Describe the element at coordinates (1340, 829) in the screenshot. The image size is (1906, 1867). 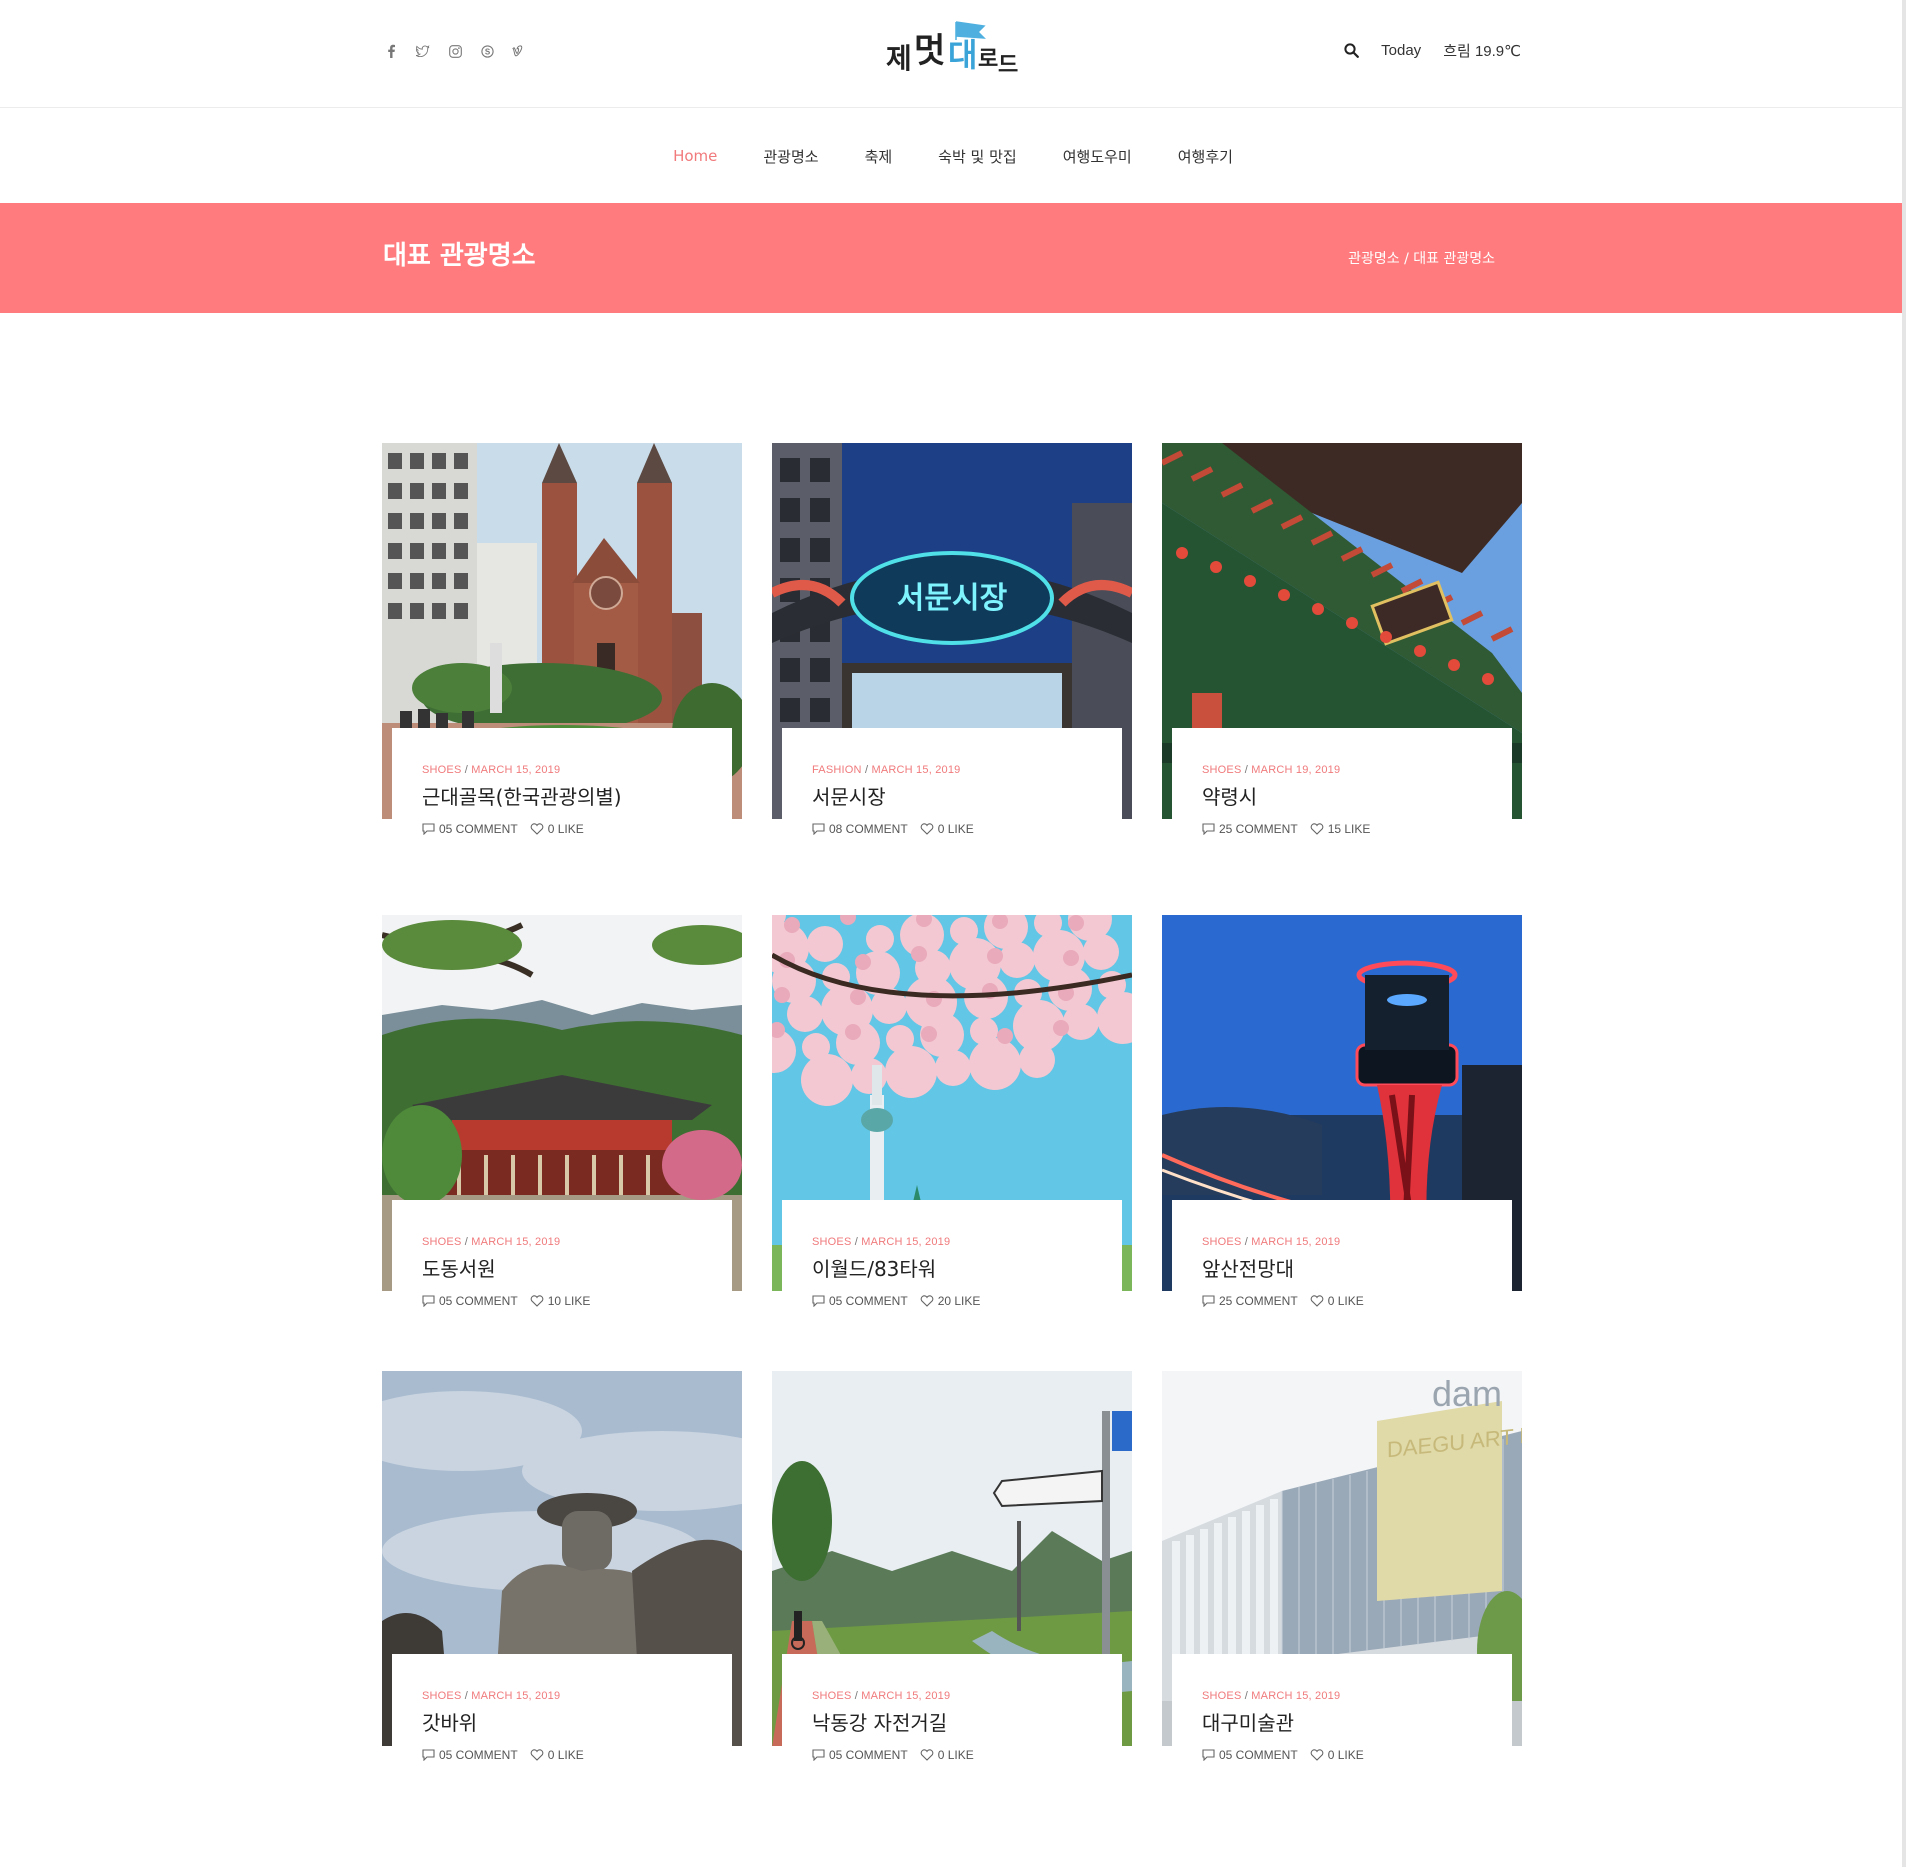
I see `like-count: 15 LIKE` at that location.